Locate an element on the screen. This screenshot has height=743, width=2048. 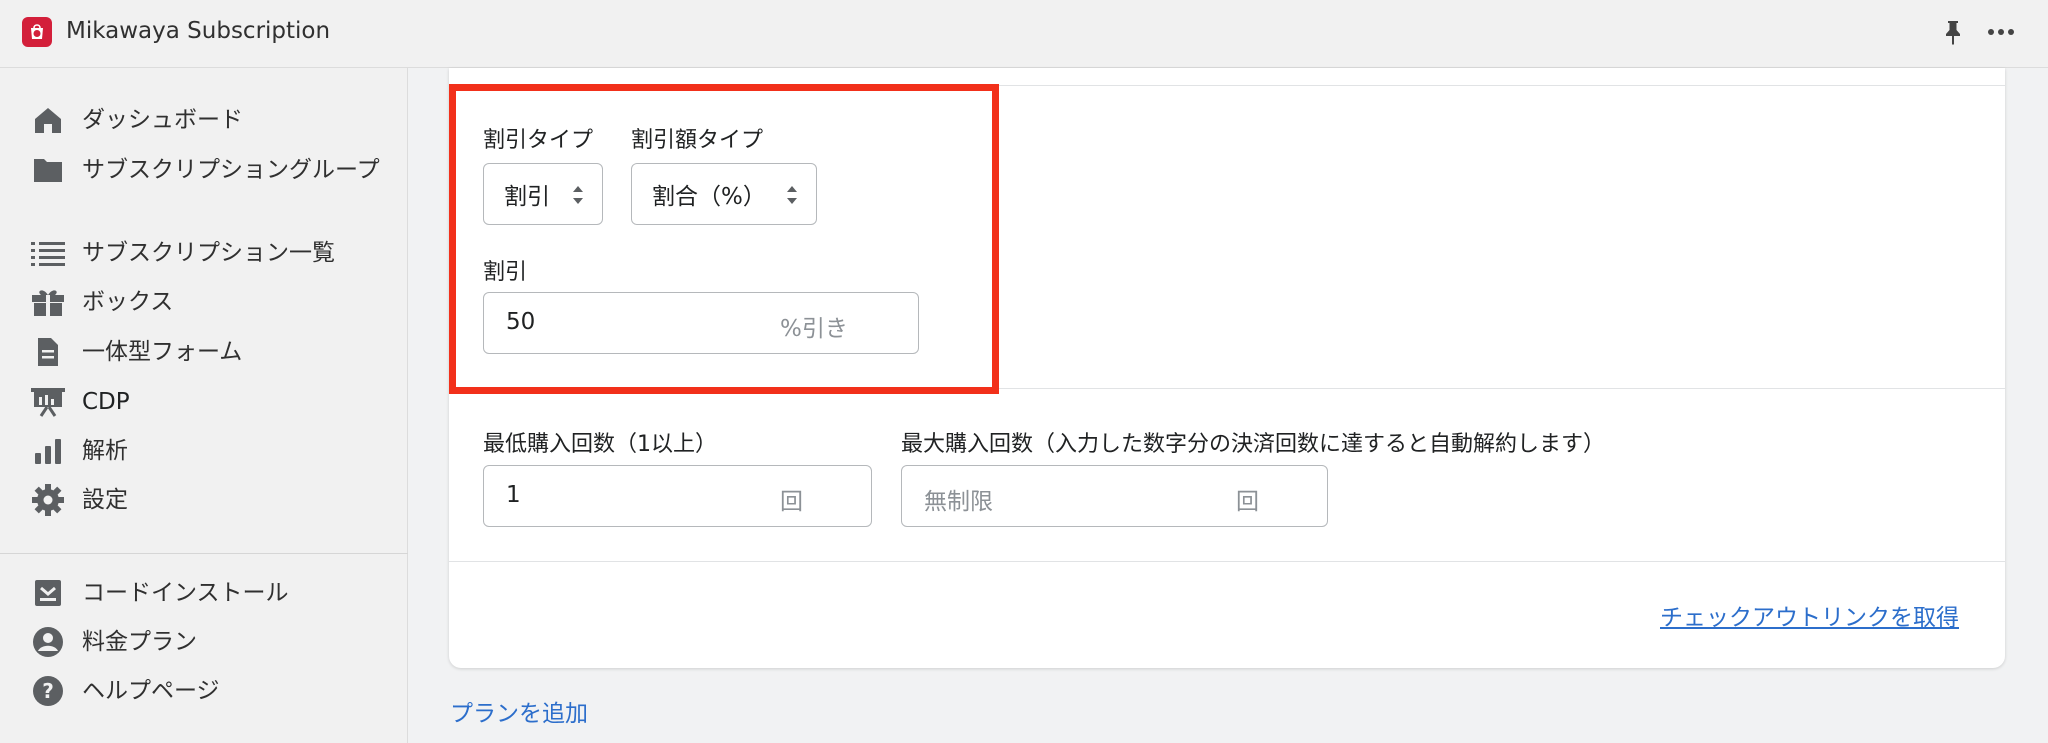
sidebar-item-pricing: 料金プラン is located at coordinates (113, 642).